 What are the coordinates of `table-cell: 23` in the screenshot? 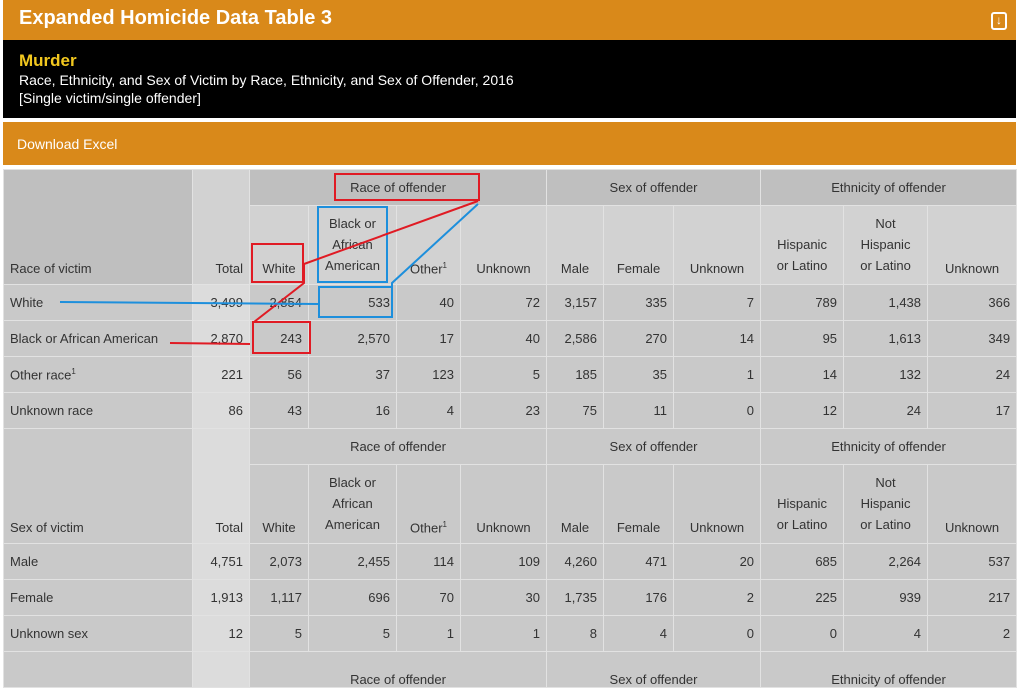 It's located at (503, 410).